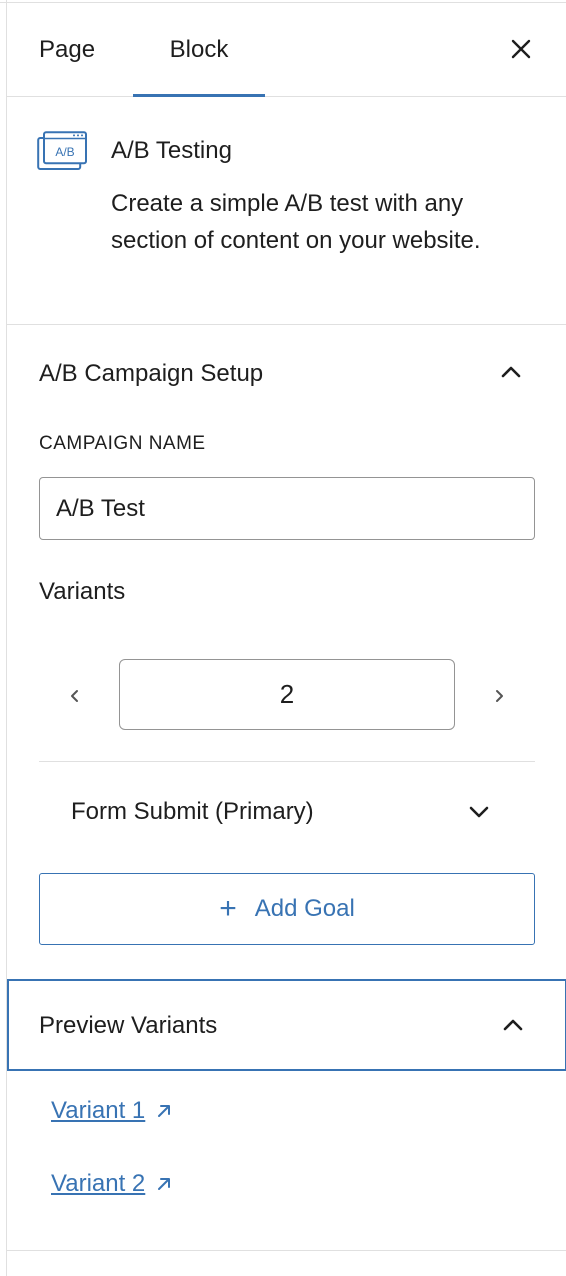 The height and width of the screenshot is (1276, 566). I want to click on add-goal-button: + Add Goal, so click(287, 909).